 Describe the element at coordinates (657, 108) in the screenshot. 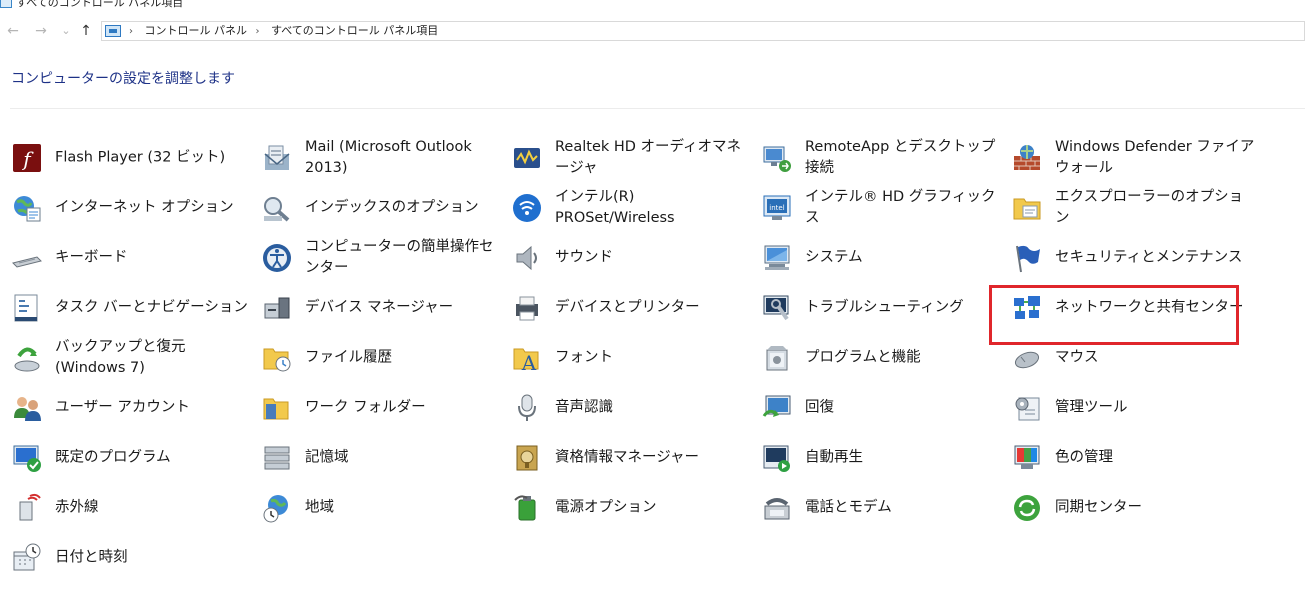

I see `divider` at that location.